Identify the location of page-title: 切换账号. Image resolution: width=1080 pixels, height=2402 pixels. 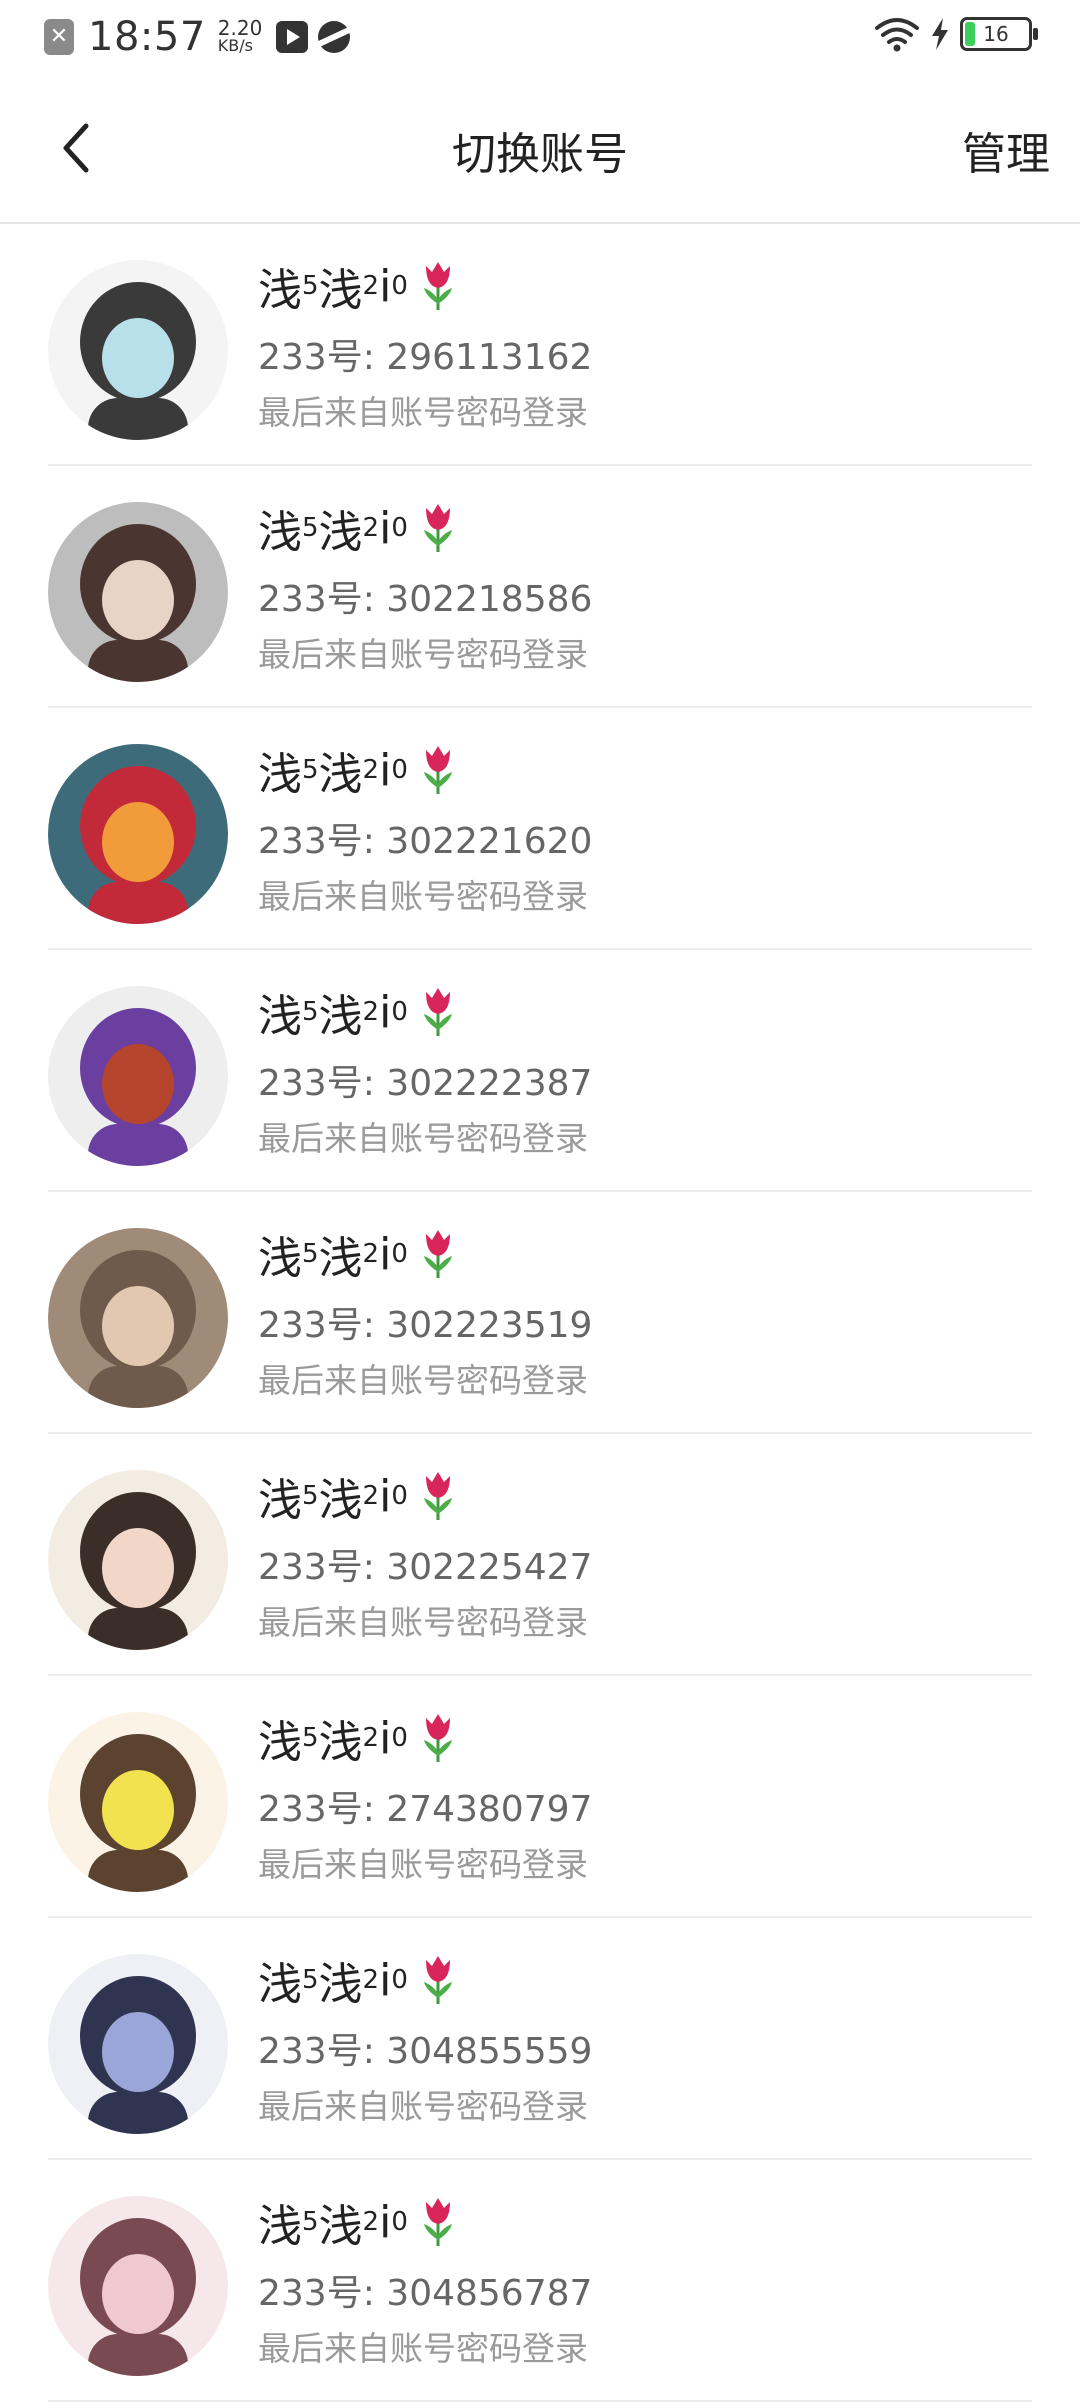
(540, 154).